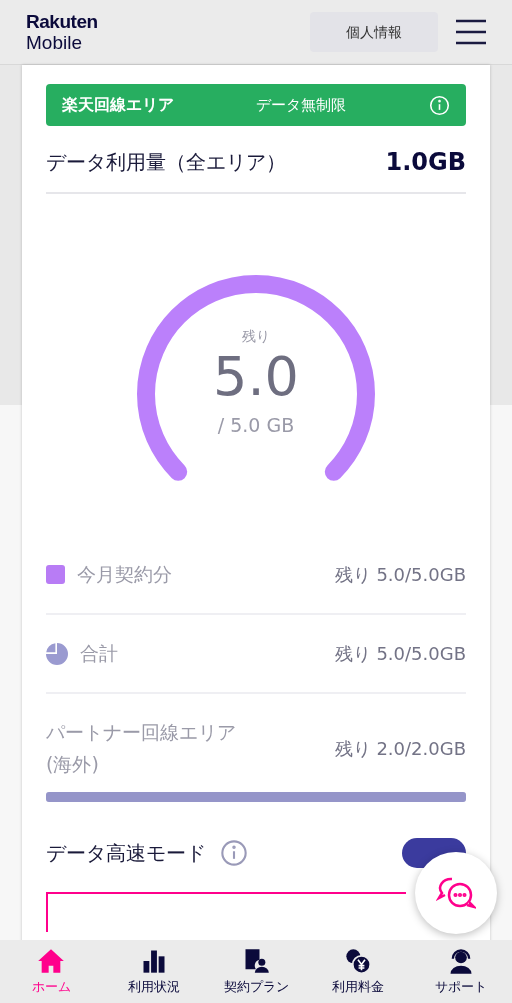  I want to click on partner-label: パートナー回線エリア, so click(141, 732).